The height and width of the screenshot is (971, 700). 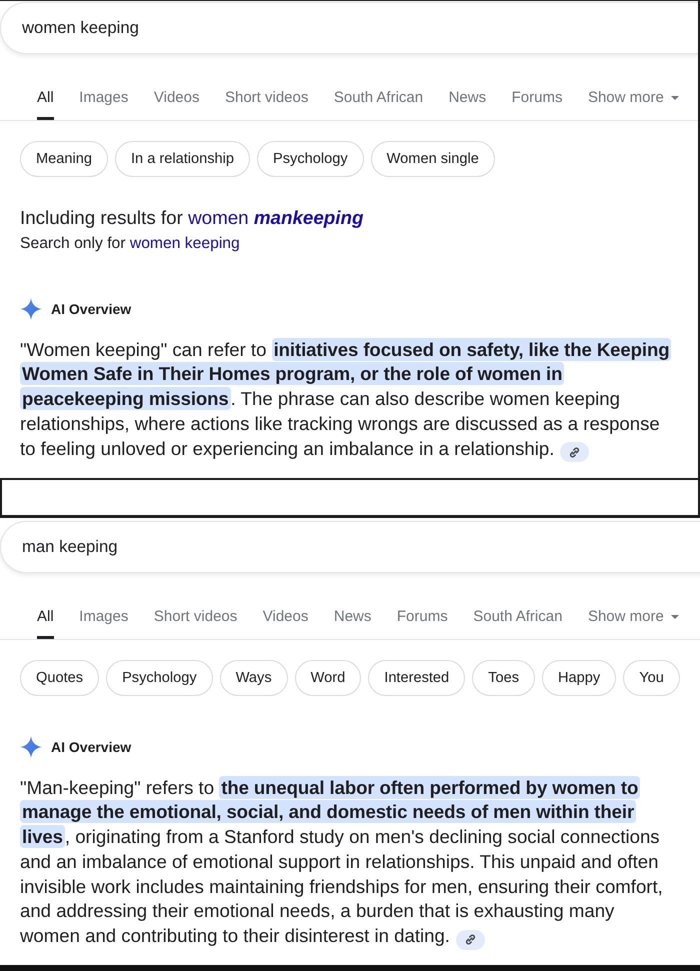 I want to click on chip: Toes, so click(x=503, y=678).